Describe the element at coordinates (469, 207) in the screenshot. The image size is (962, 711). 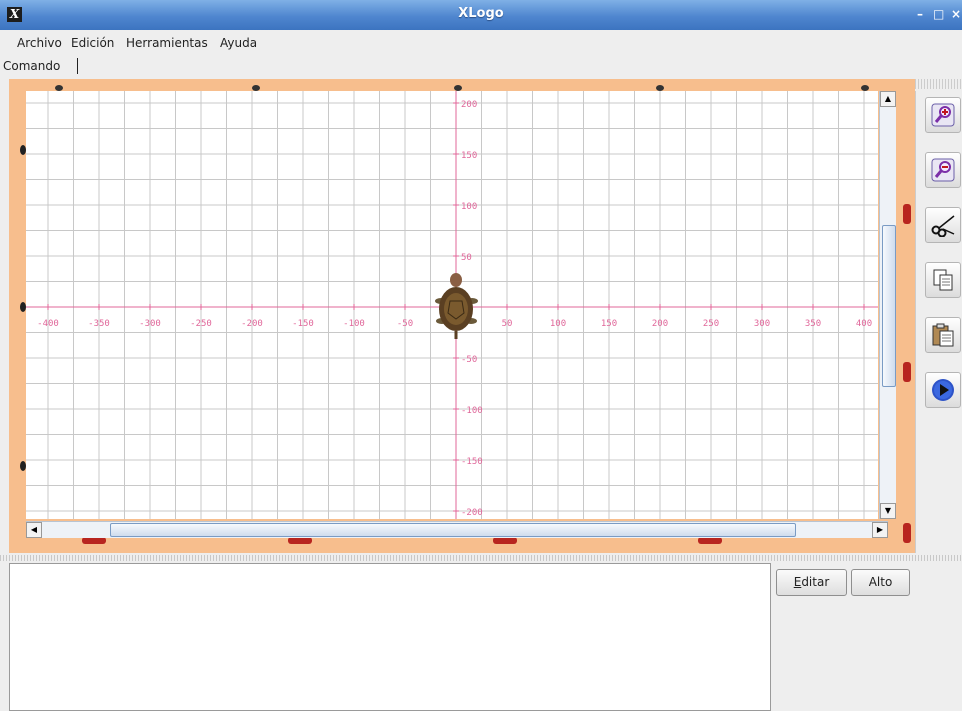
I see `y-tick-label: 100` at that location.